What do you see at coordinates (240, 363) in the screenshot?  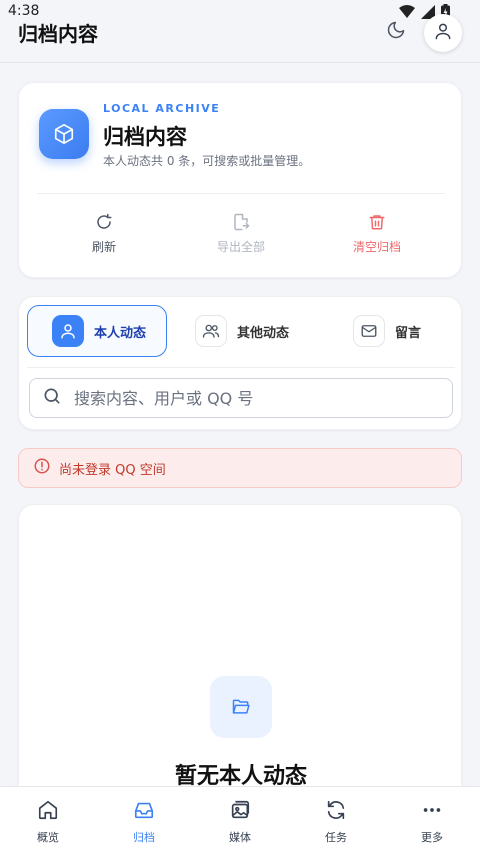 I see `filter-card: 本人动态 其他动态 留言` at bounding box center [240, 363].